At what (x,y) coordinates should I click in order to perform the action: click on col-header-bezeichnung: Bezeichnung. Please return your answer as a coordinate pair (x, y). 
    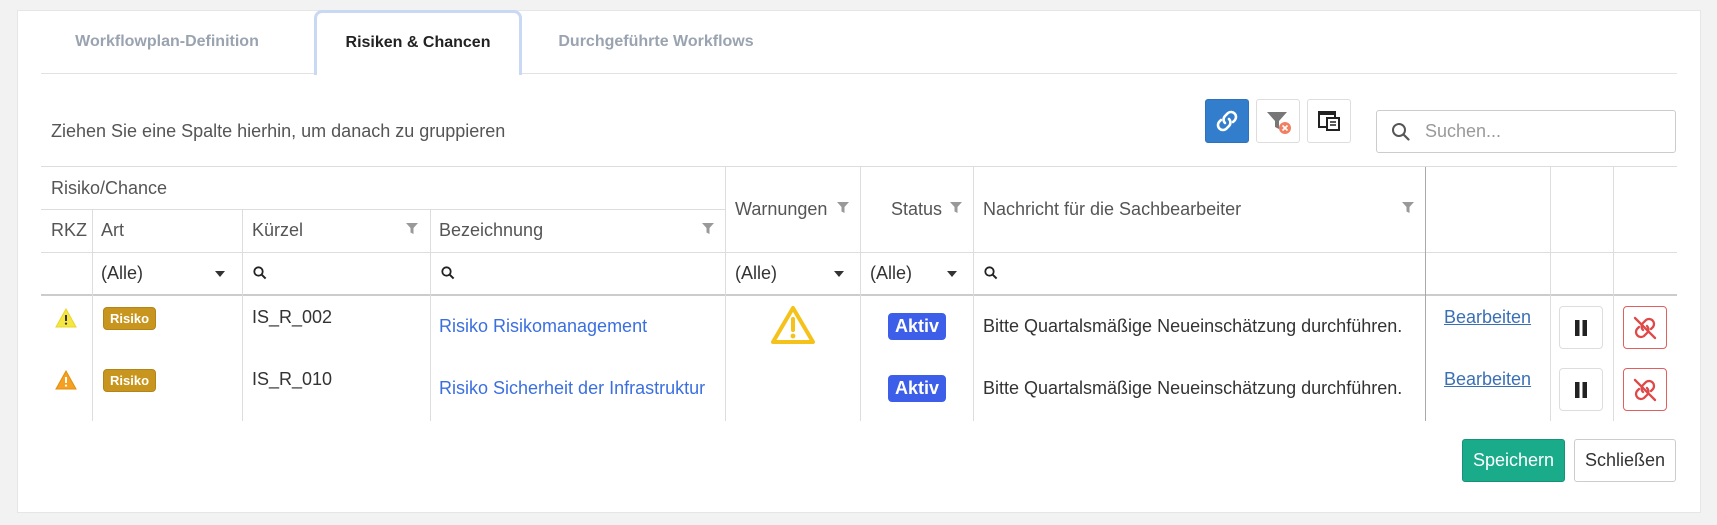
    Looking at the image, I should click on (491, 230).